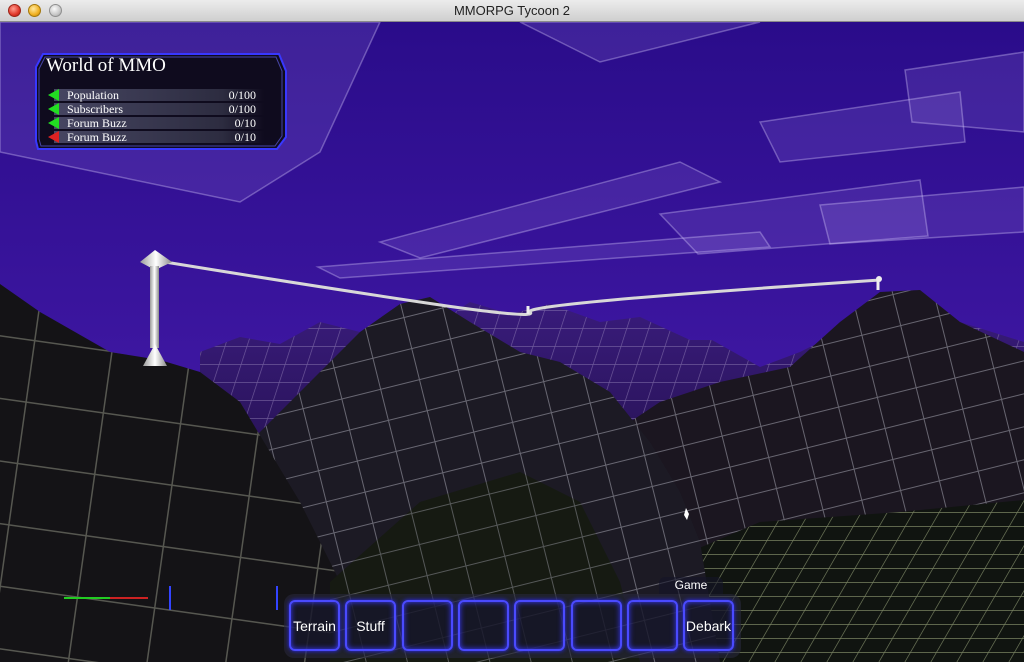  What do you see at coordinates (95, 109) in the screenshot?
I see `stat-label: Subscribers` at bounding box center [95, 109].